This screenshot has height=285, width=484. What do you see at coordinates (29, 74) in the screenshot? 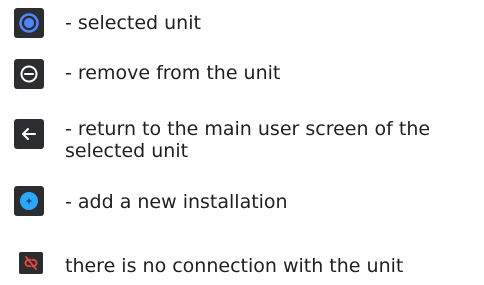
I see `remove-circle-icon` at bounding box center [29, 74].